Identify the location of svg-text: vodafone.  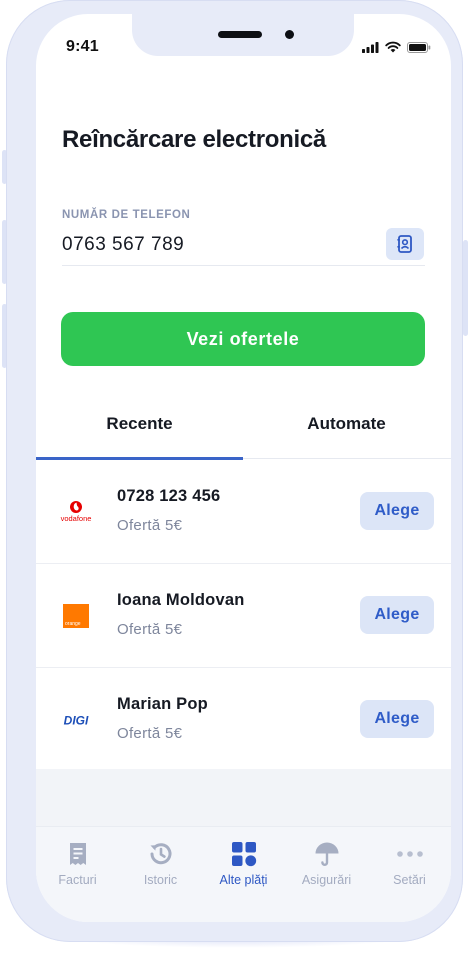
(76, 518).